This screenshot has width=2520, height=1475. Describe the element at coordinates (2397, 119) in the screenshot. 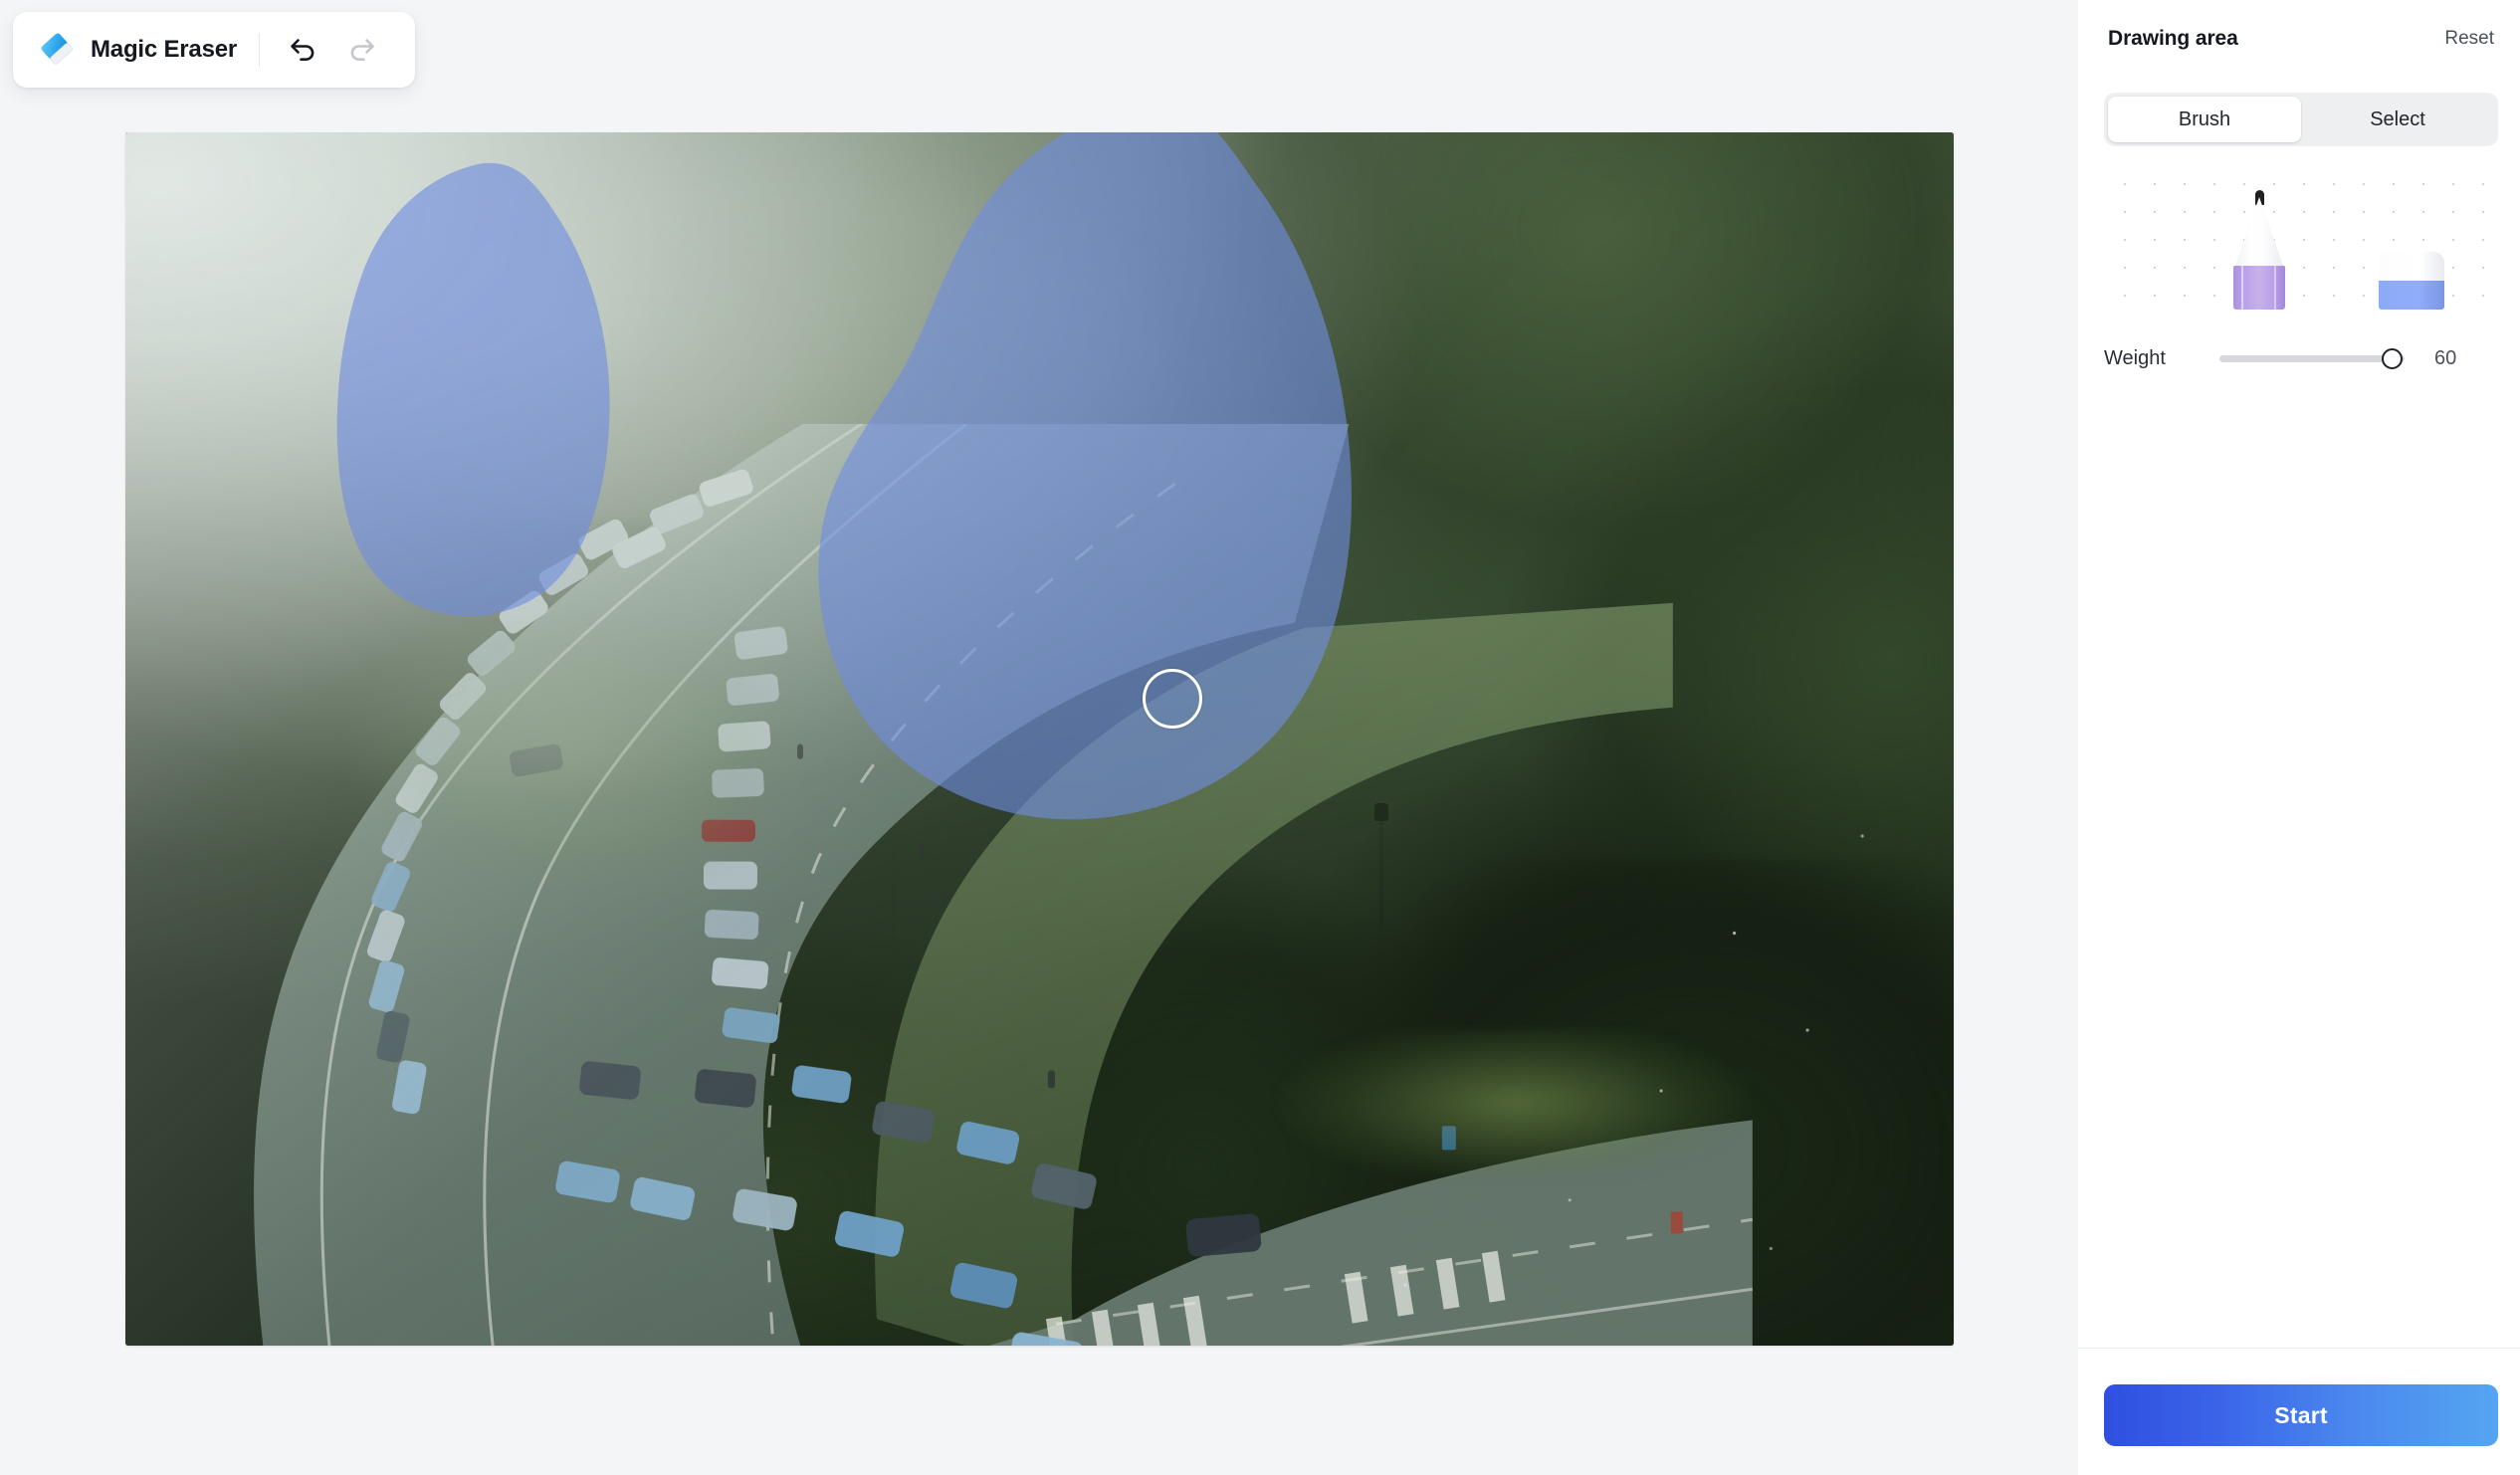

I see `tab-select: Select` at that location.